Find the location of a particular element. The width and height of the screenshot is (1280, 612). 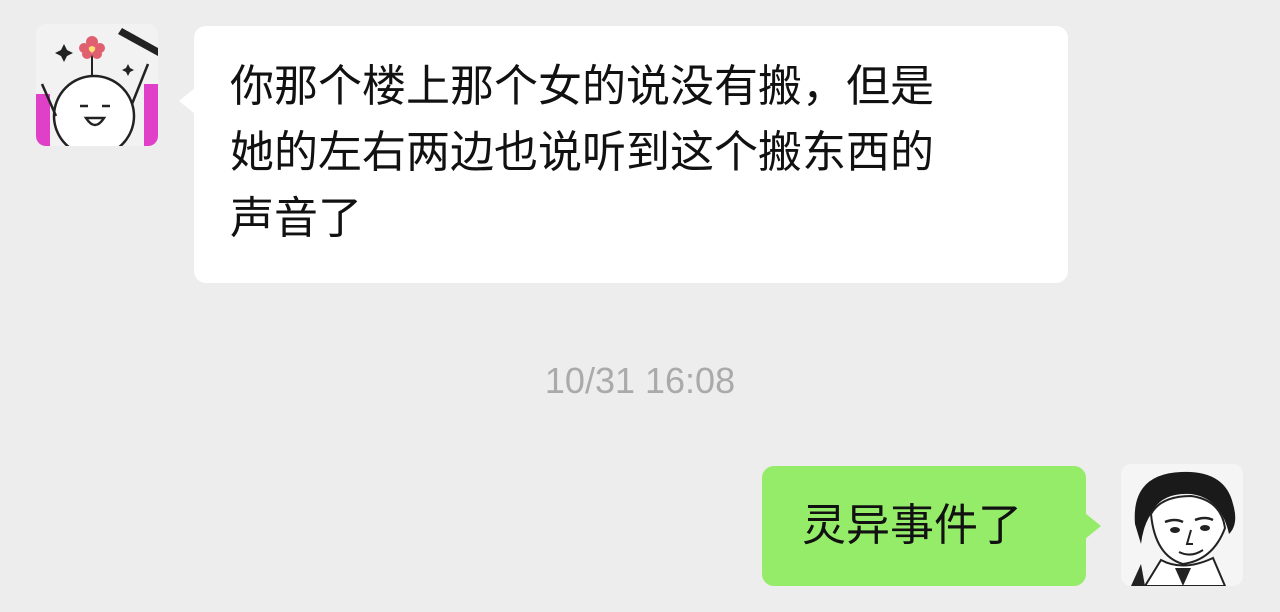

self-avatar is located at coordinates (1182, 525).